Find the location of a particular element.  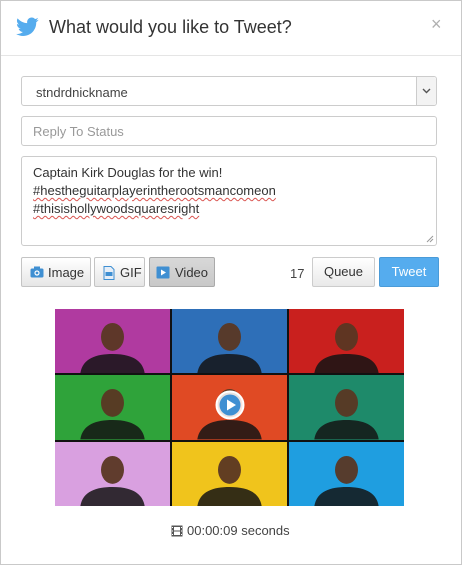

reply-to-status-input is located at coordinates (229, 131).